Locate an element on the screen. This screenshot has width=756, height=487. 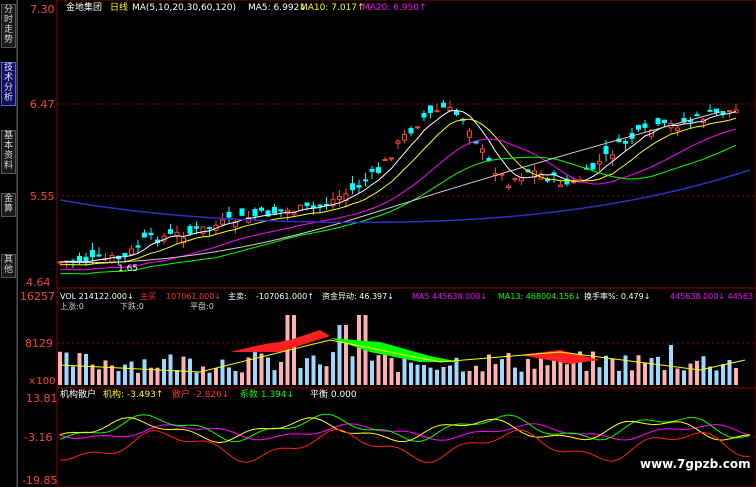
indicator-name: 机构散户 is located at coordinates (78, 394).